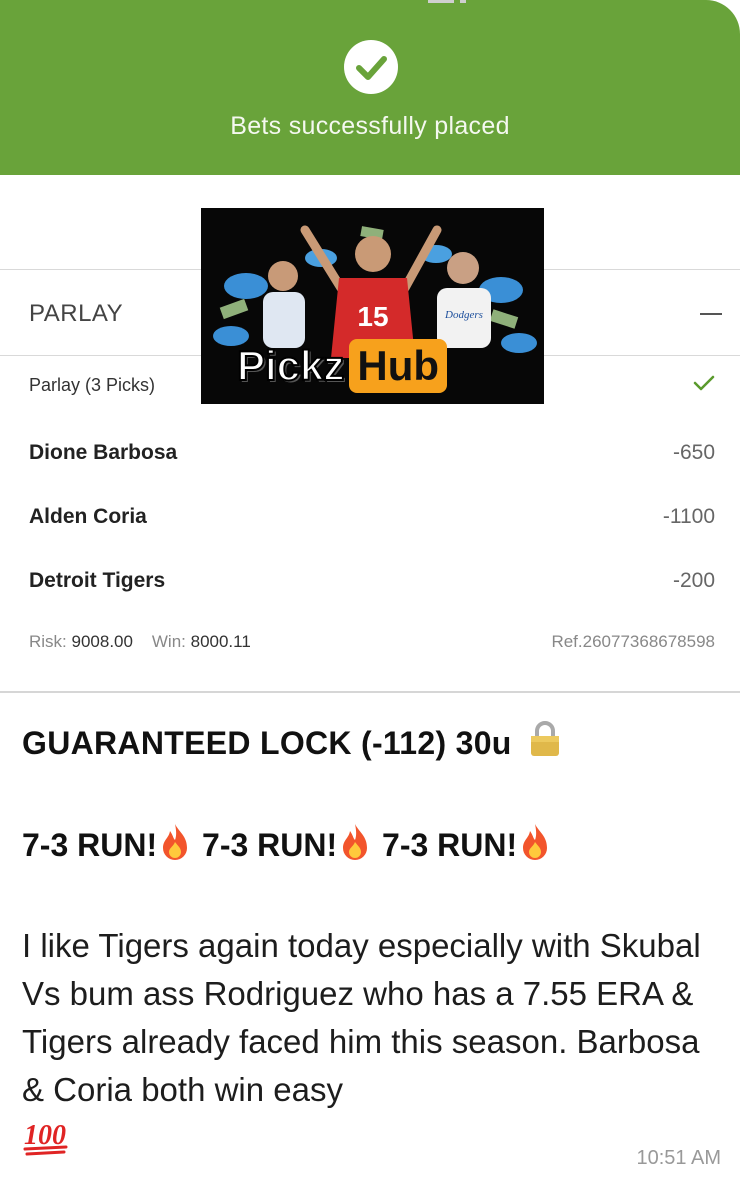 This screenshot has width=740, height=1200. I want to click on status-bar-marks, so click(447, 1).